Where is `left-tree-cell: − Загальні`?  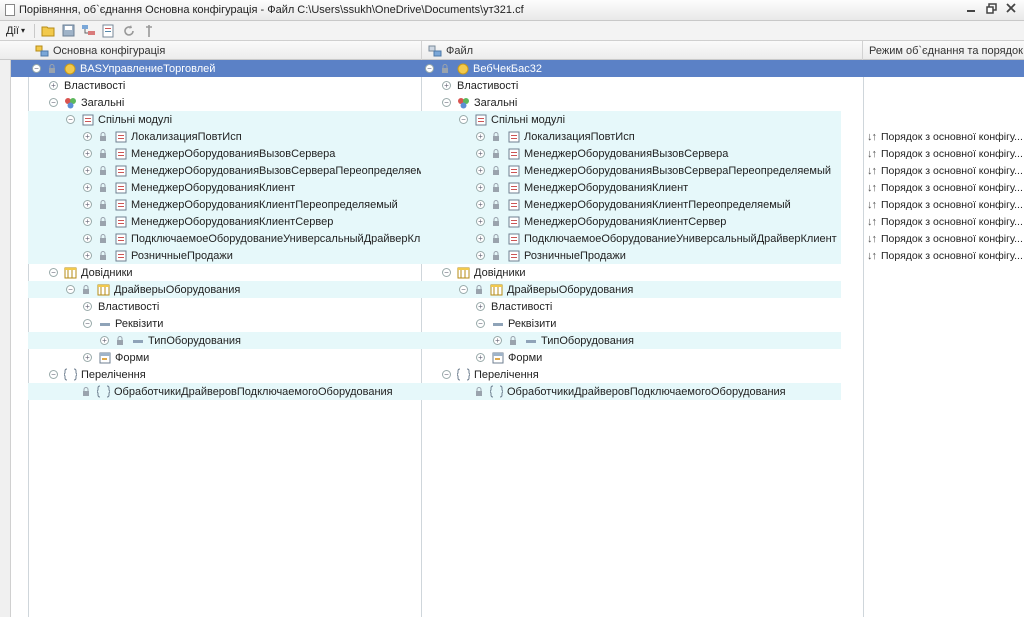
left-tree-cell: − Загальні is located at coordinates (224, 102).